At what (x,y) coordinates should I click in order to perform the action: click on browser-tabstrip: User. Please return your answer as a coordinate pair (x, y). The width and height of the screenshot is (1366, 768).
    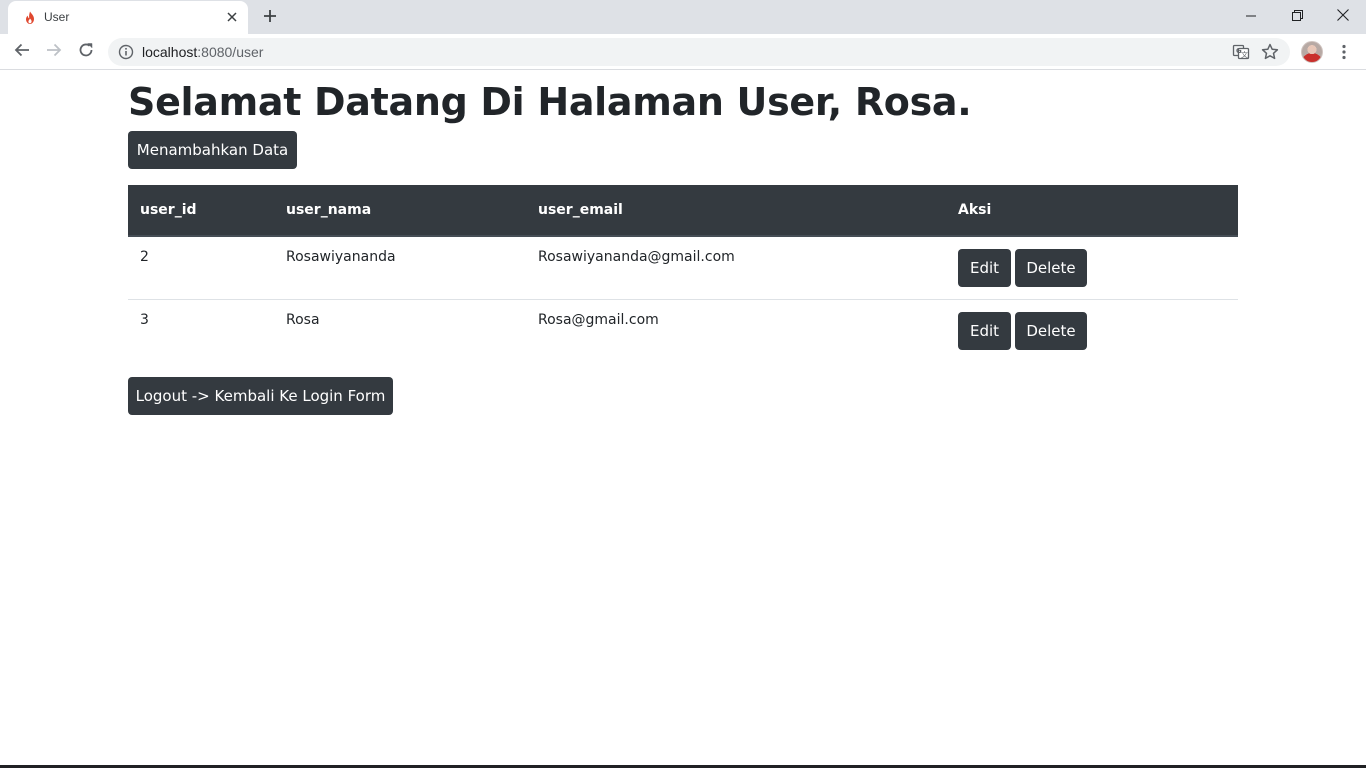
    Looking at the image, I should click on (683, 17).